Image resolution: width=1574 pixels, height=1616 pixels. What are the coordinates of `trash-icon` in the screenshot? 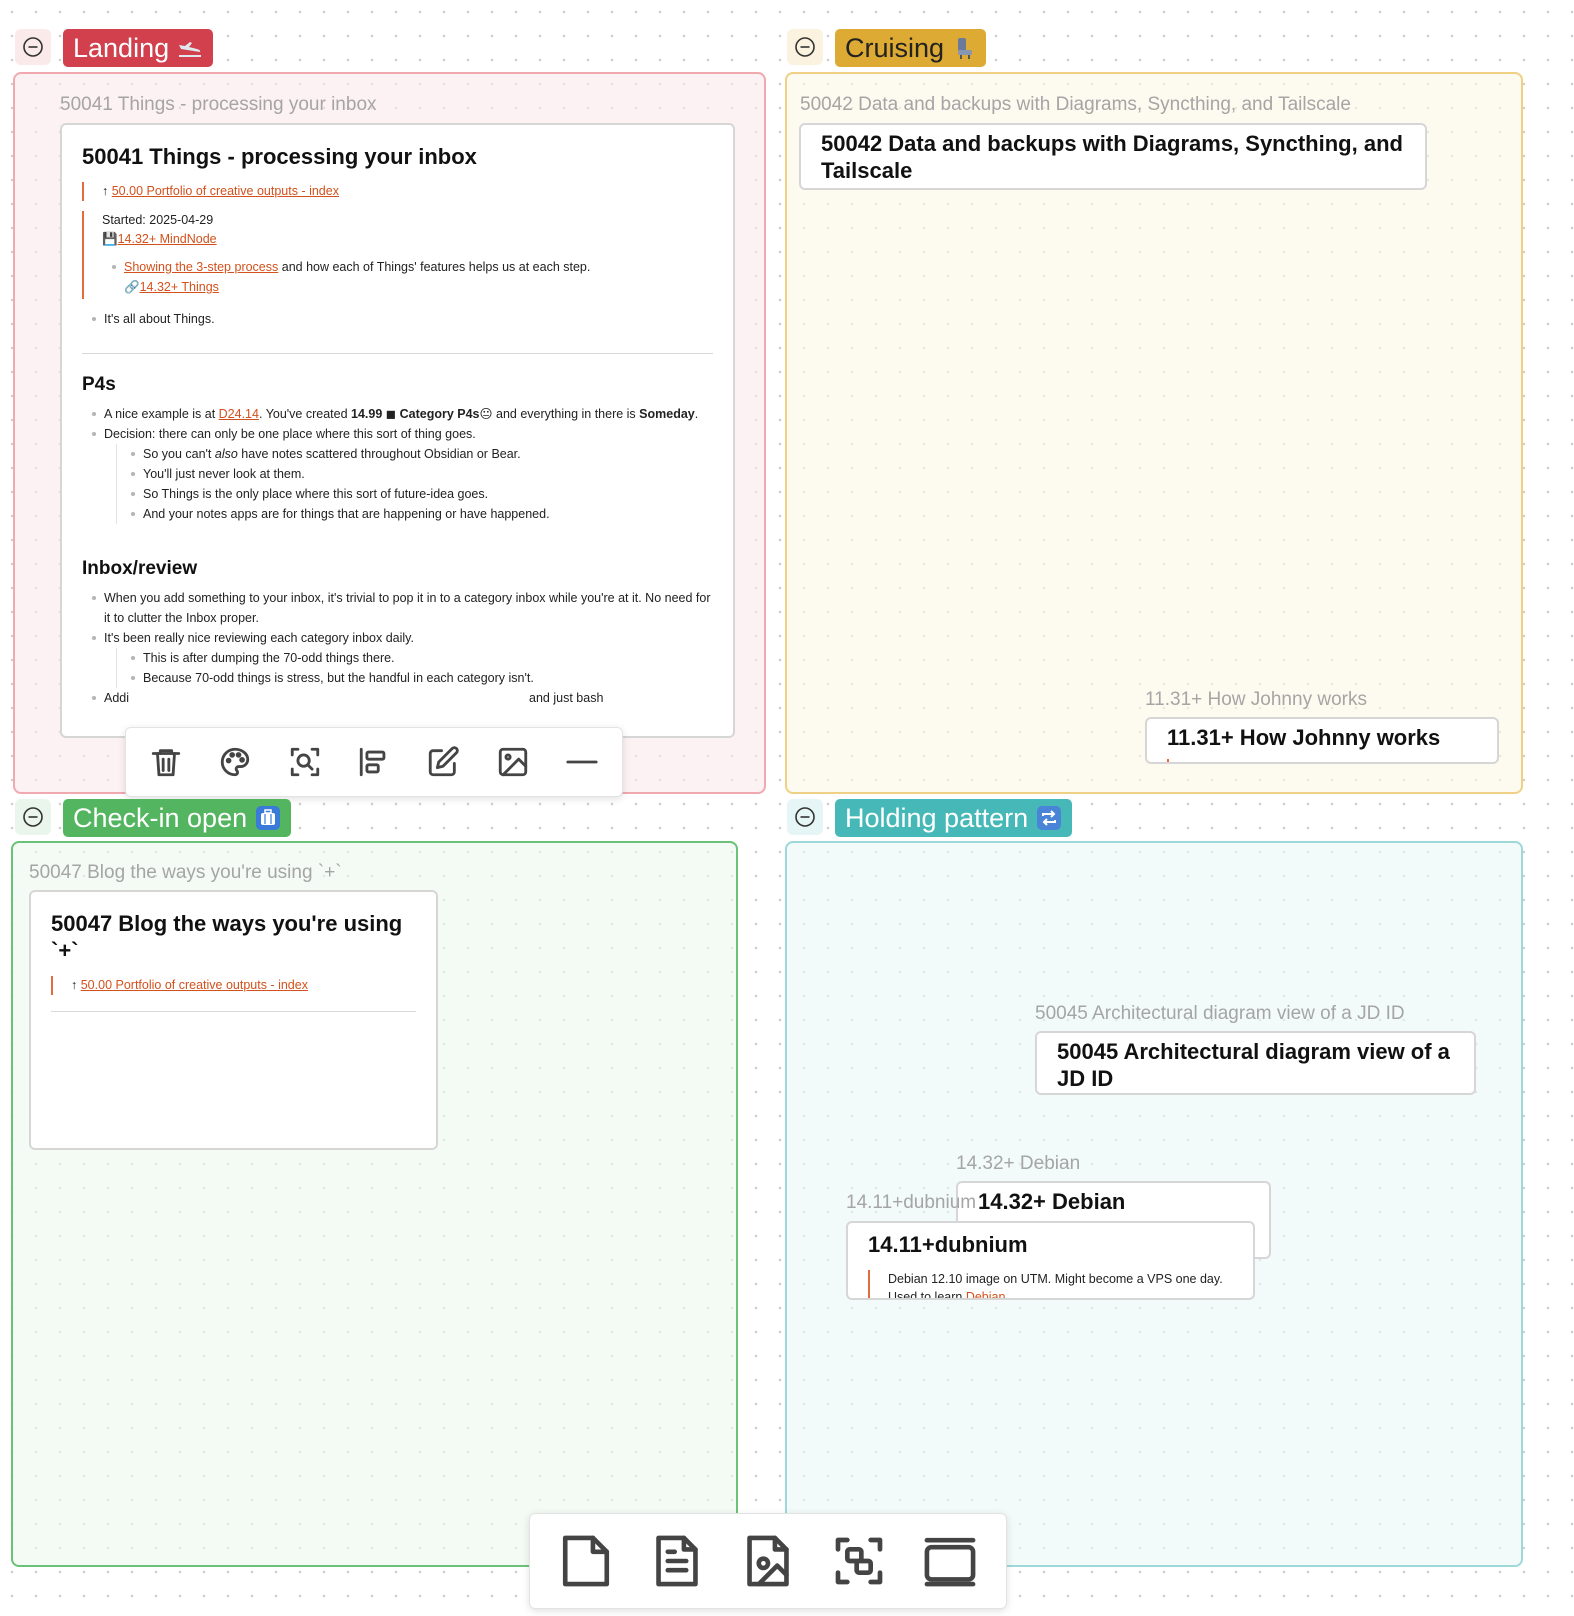 It's located at (166, 763).